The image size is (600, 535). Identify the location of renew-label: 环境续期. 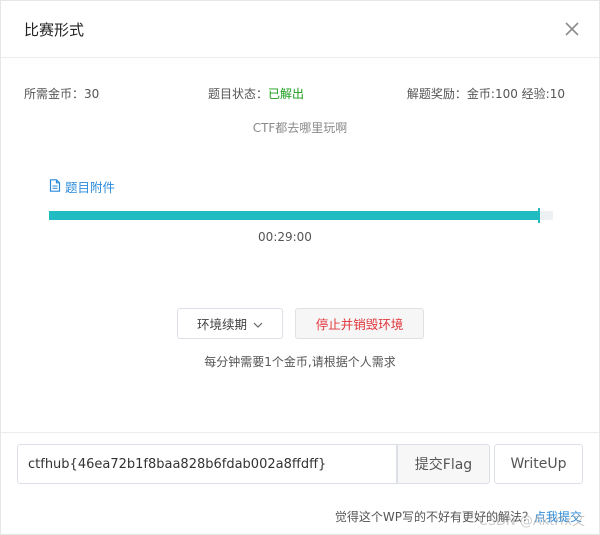
(221, 324).